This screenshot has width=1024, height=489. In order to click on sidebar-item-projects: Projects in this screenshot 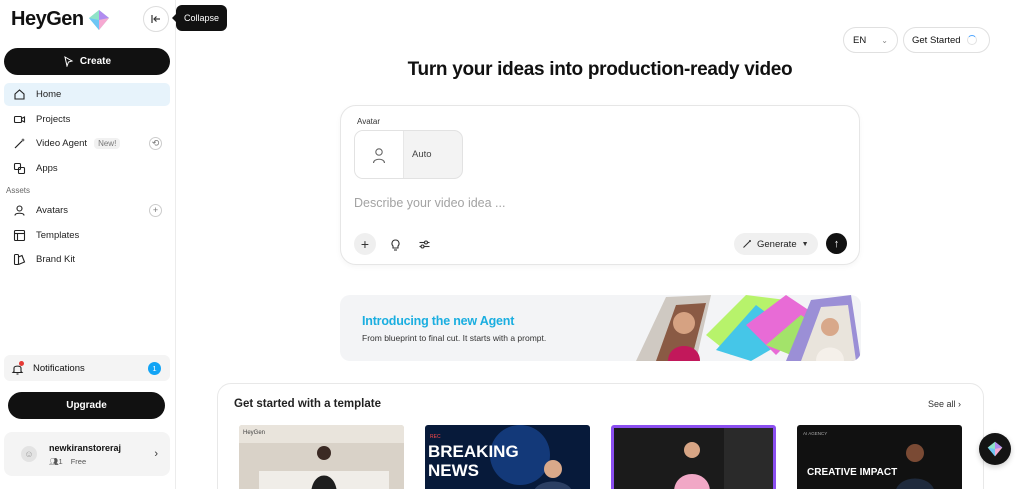, I will do `click(87, 119)`.